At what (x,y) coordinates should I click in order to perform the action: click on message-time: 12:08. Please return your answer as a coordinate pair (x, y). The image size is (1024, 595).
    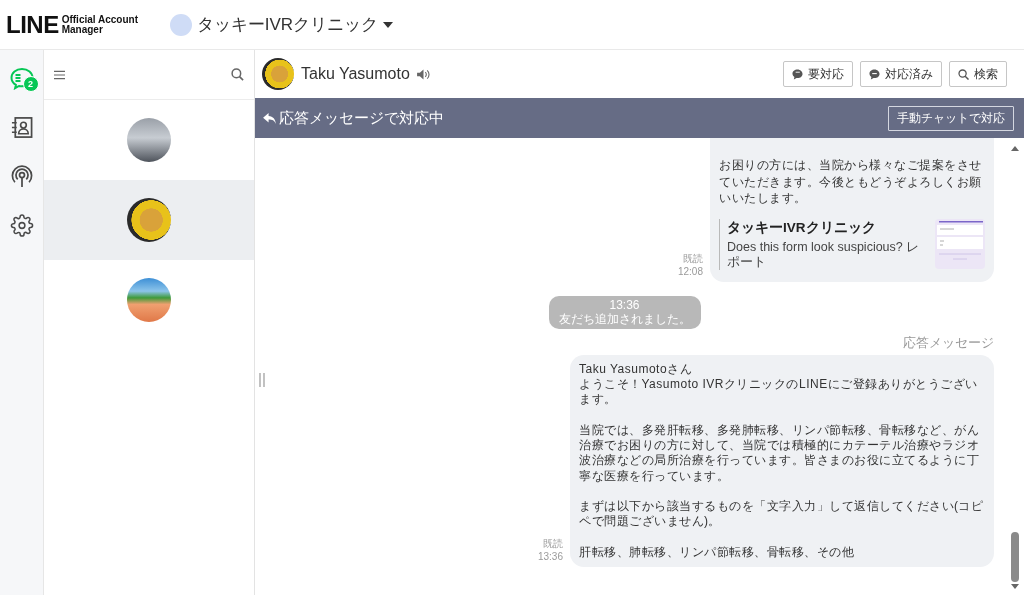
    Looking at the image, I should click on (690, 271).